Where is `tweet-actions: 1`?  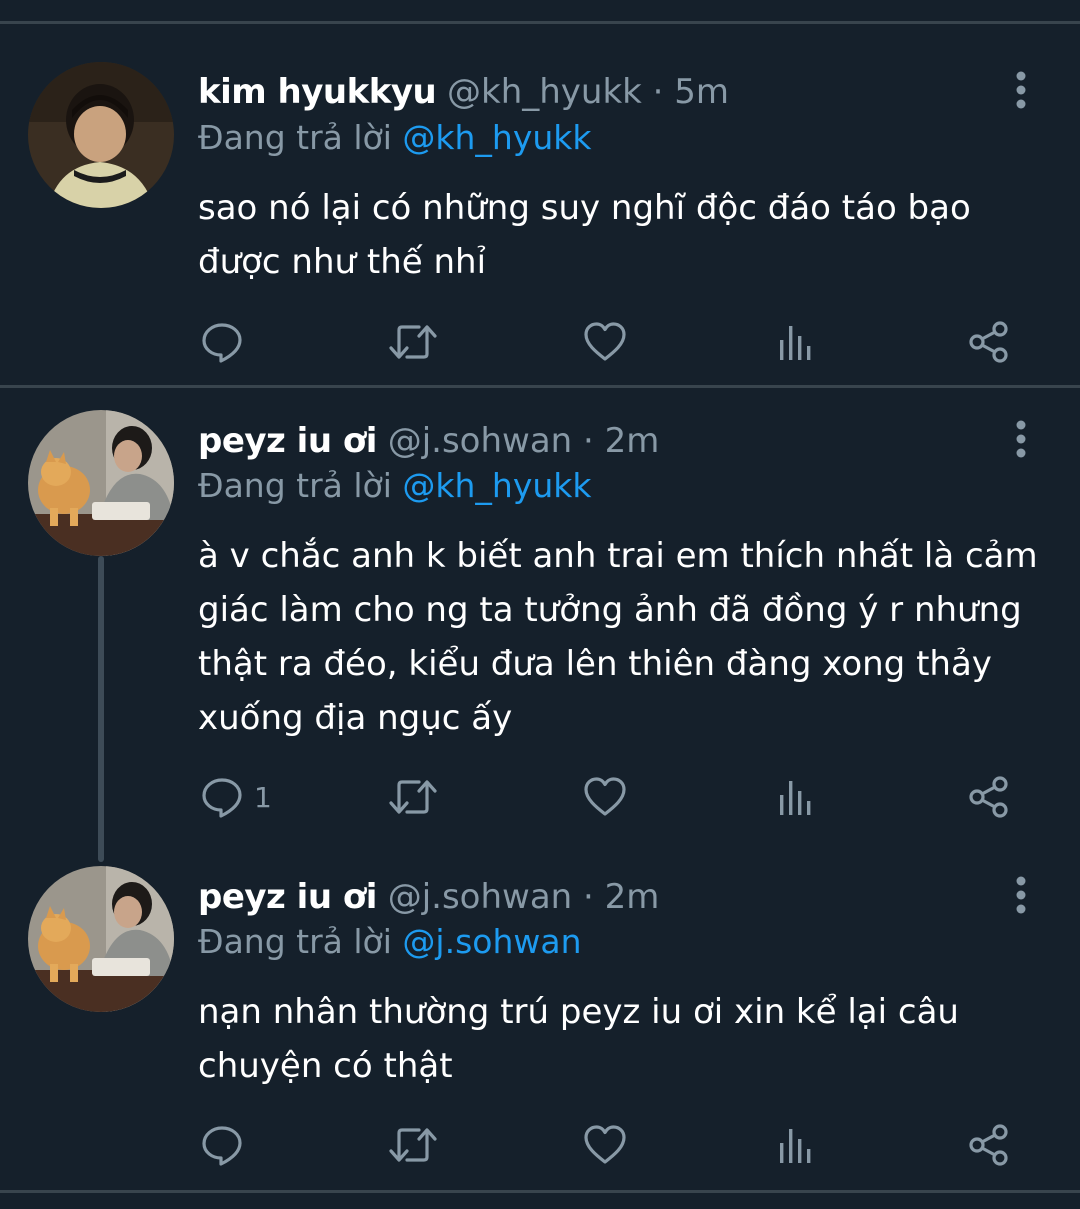 tweet-actions: 1 is located at coordinates (540, 797).